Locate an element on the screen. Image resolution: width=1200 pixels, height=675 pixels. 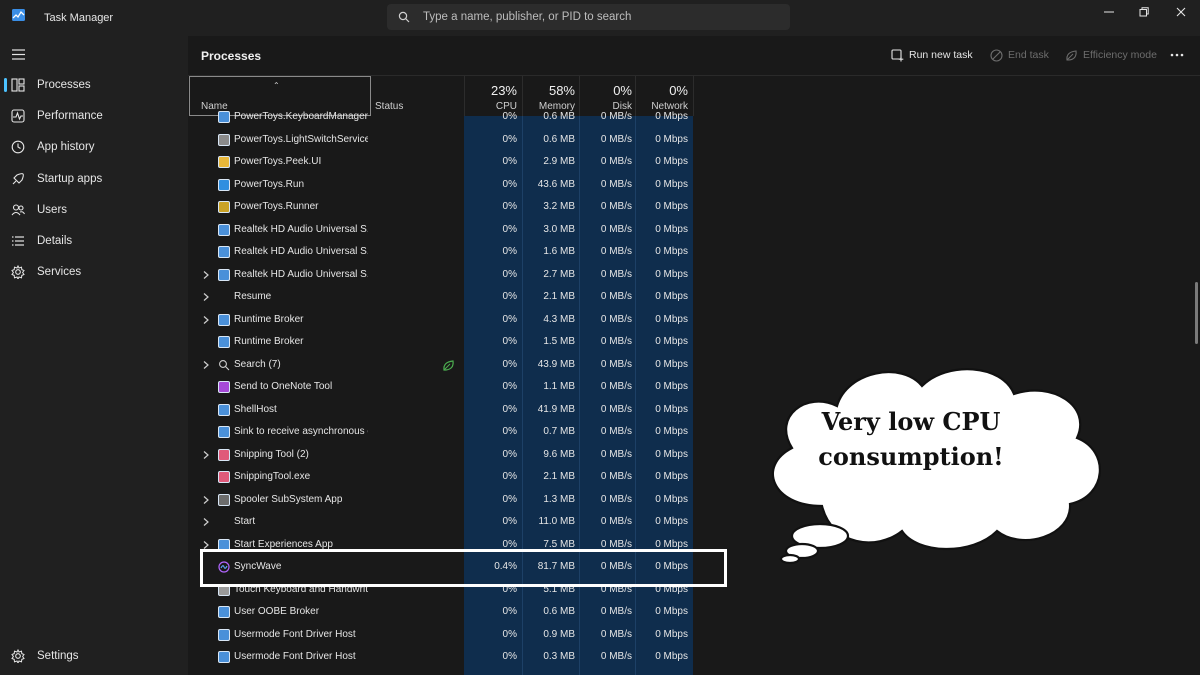
process-memory: 4.3 MB is located at coordinates (559, 319).